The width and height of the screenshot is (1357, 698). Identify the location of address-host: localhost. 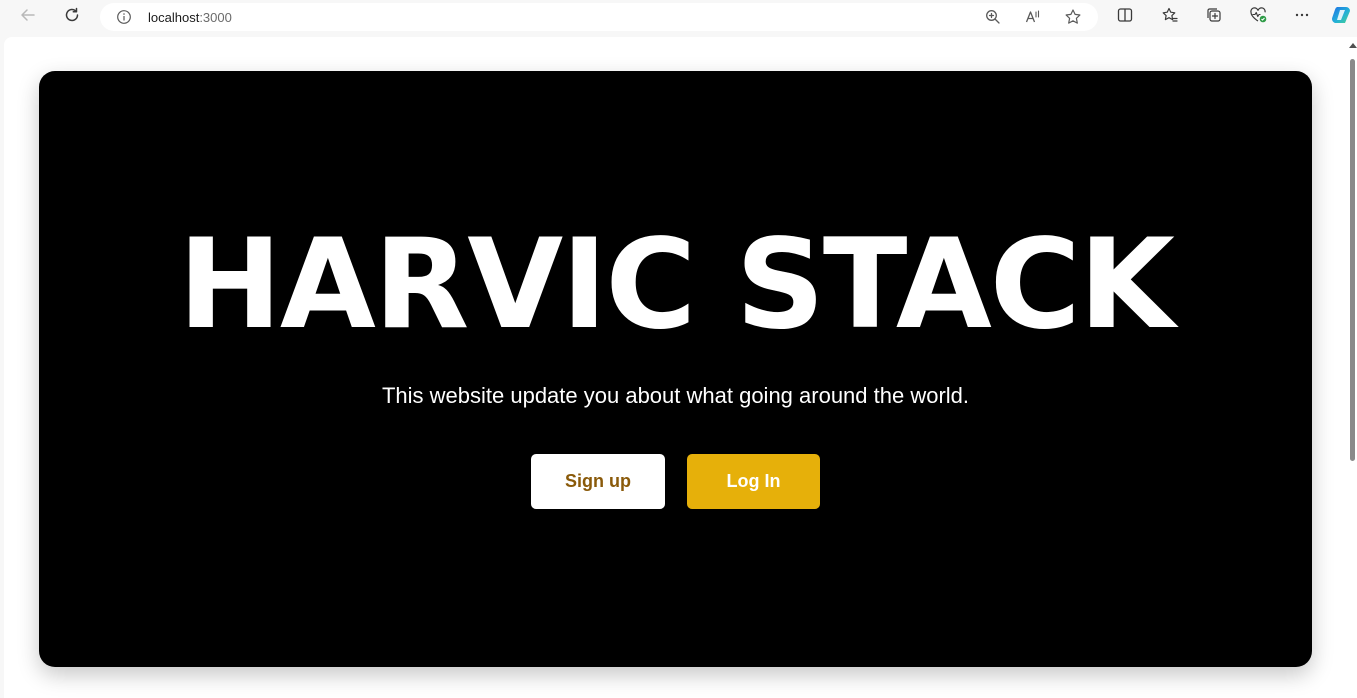
(174, 17).